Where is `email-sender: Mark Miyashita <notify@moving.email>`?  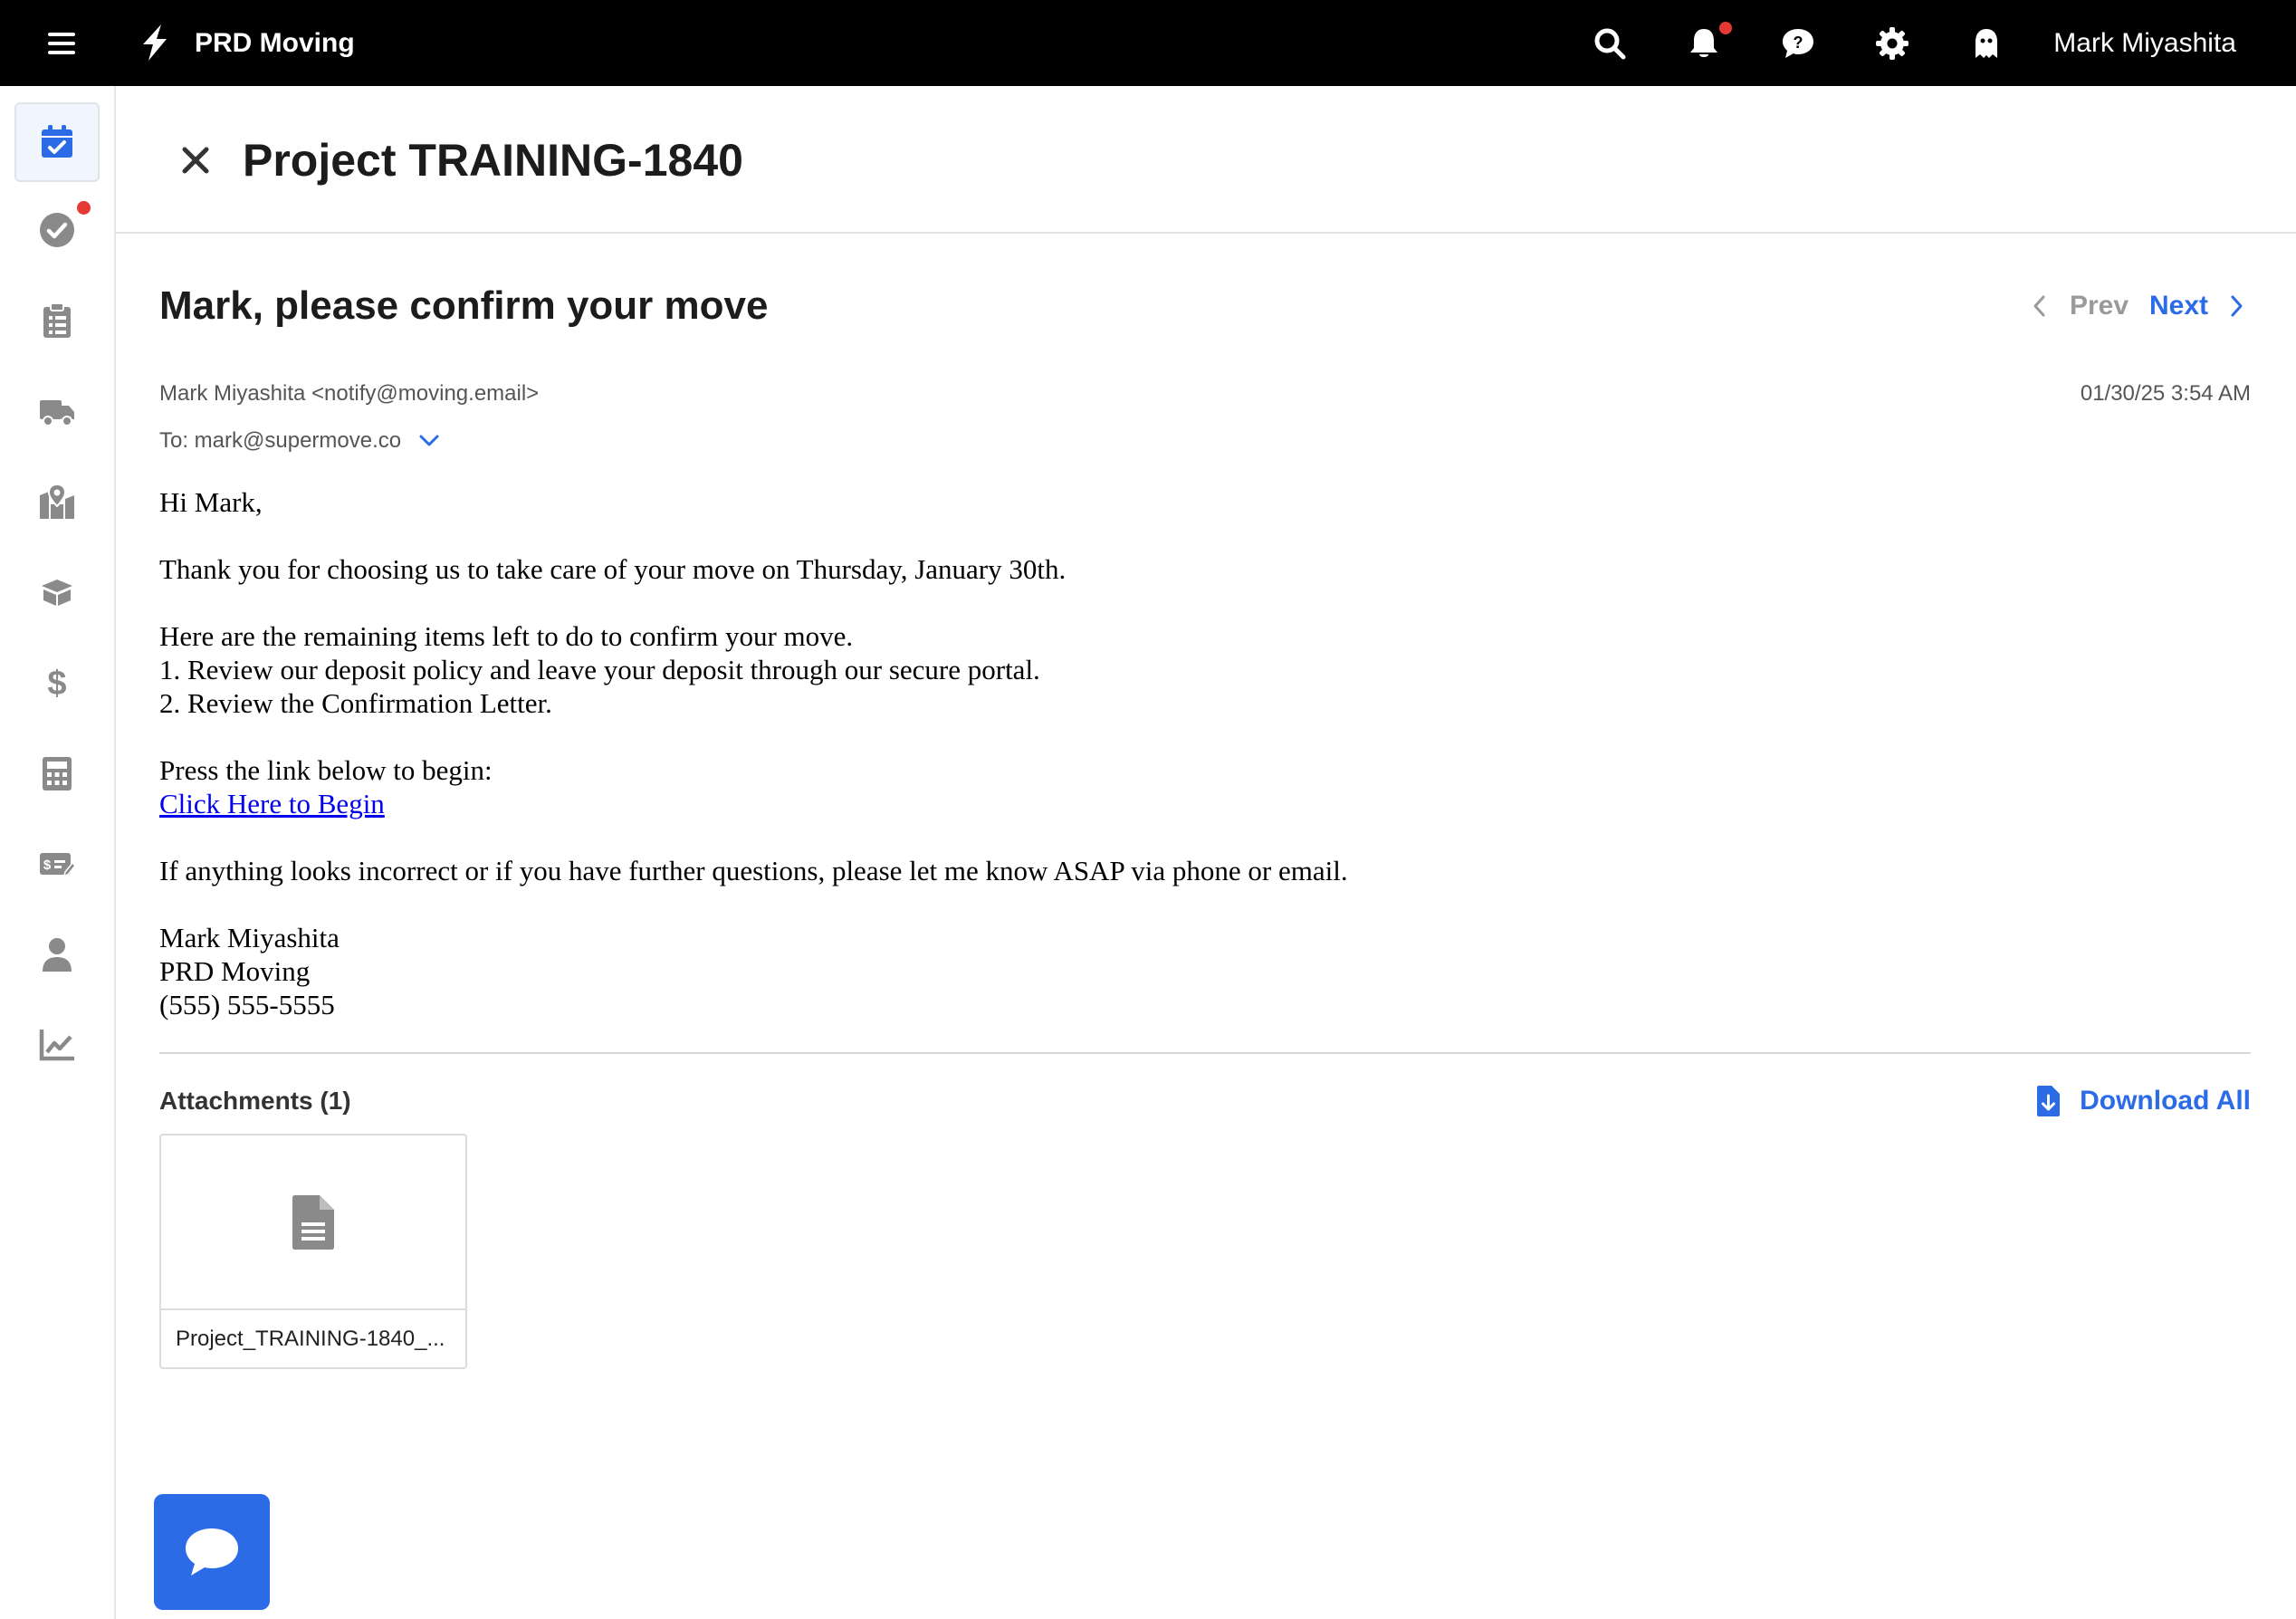
email-sender: Mark Miyashita <notify@moving.email> is located at coordinates (349, 393).